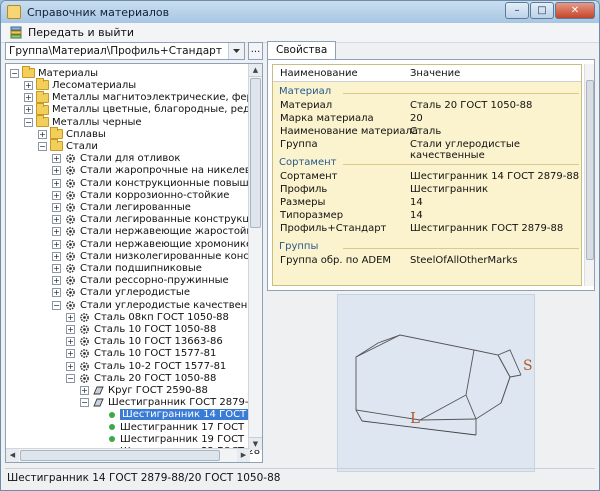  Describe the element at coordinates (427, 177) in the screenshot. I see `property-row: Сортамент Шестигранник 14 ГОСТ 2879-88` at that location.